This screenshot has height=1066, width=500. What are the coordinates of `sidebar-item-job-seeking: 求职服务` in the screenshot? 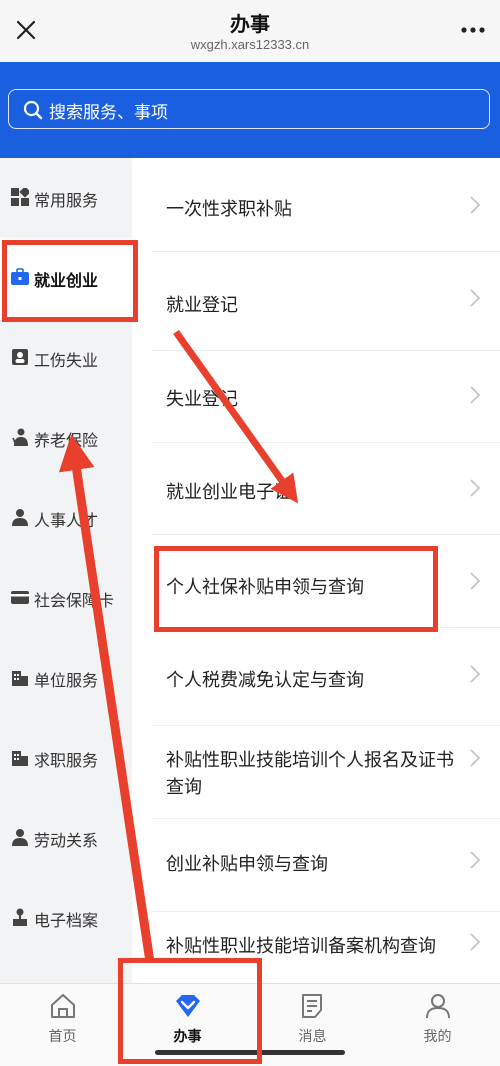 It's located at (66, 758).